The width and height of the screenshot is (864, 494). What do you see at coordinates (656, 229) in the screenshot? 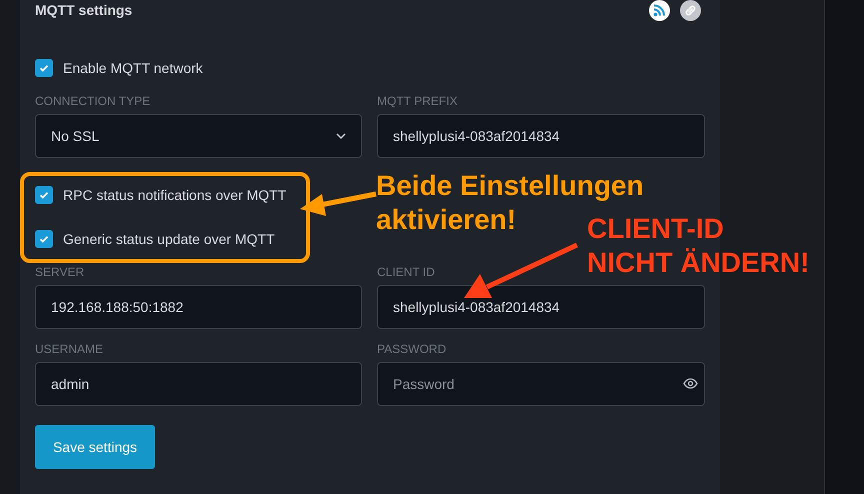
I see `annotation-text: CLIENT-ID` at bounding box center [656, 229].